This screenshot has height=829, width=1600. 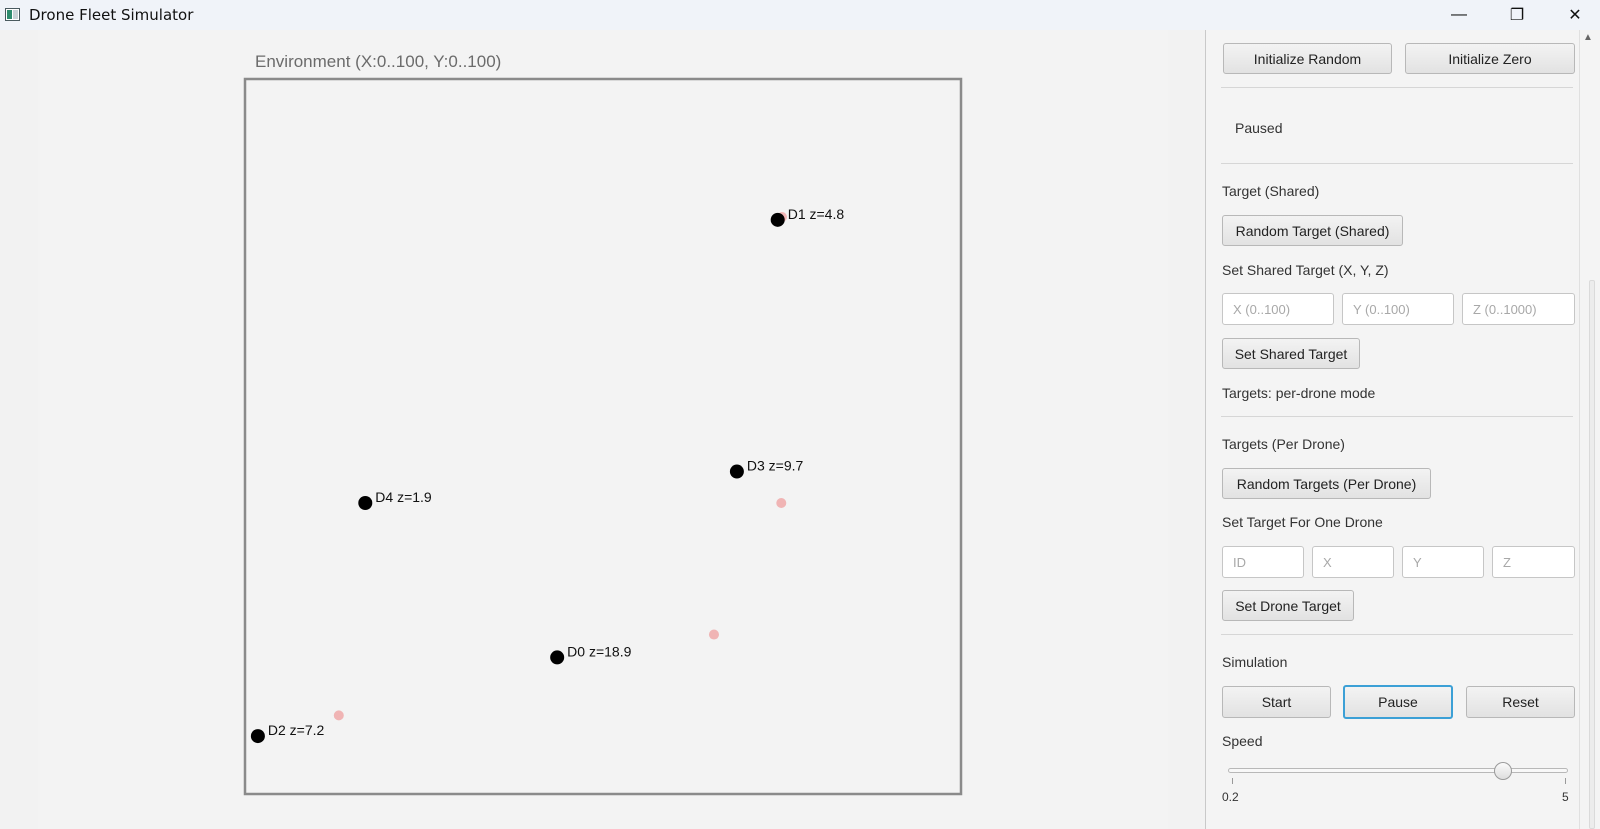 What do you see at coordinates (1276, 702) in the screenshot?
I see `start-button: Start` at bounding box center [1276, 702].